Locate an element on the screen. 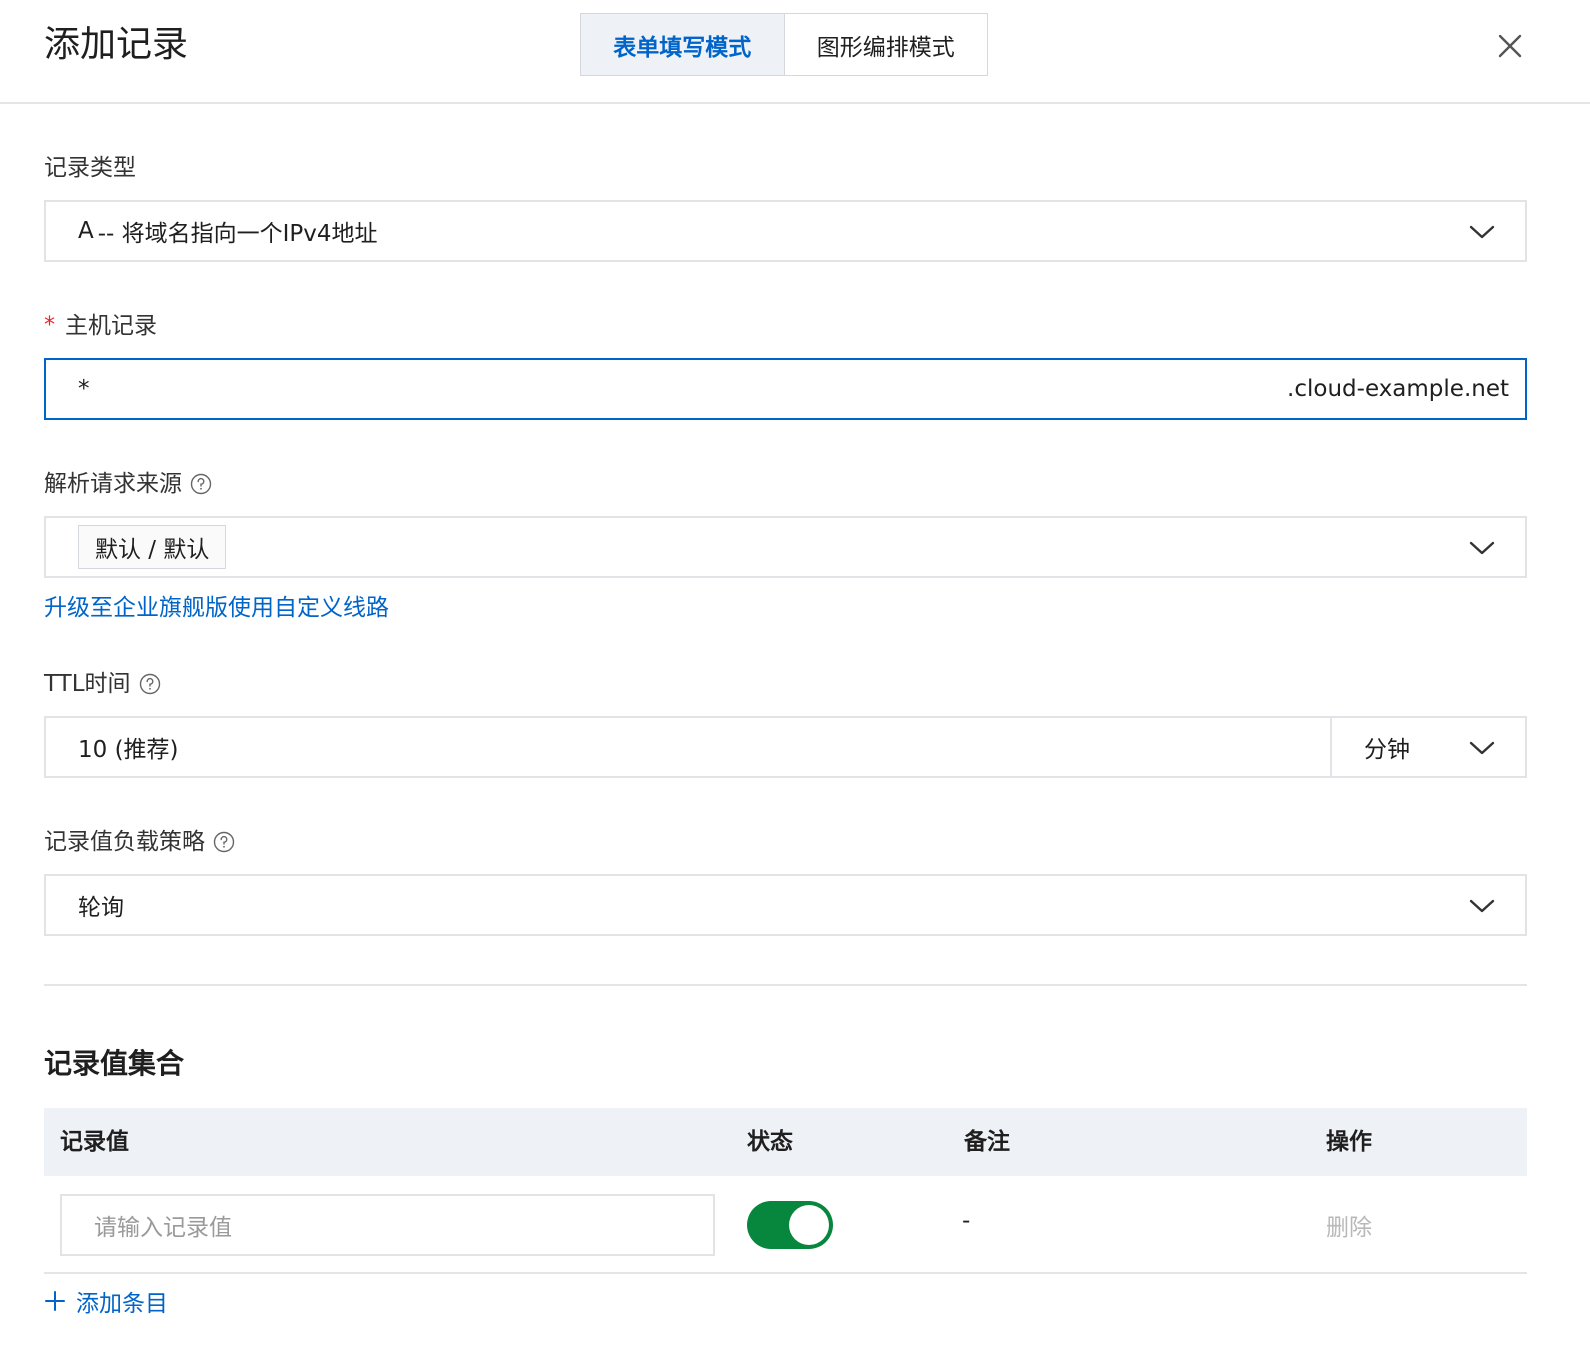 This screenshot has width=1590, height=1360. records-table-header: 记录值 状态 备注 操作 is located at coordinates (785, 1142).